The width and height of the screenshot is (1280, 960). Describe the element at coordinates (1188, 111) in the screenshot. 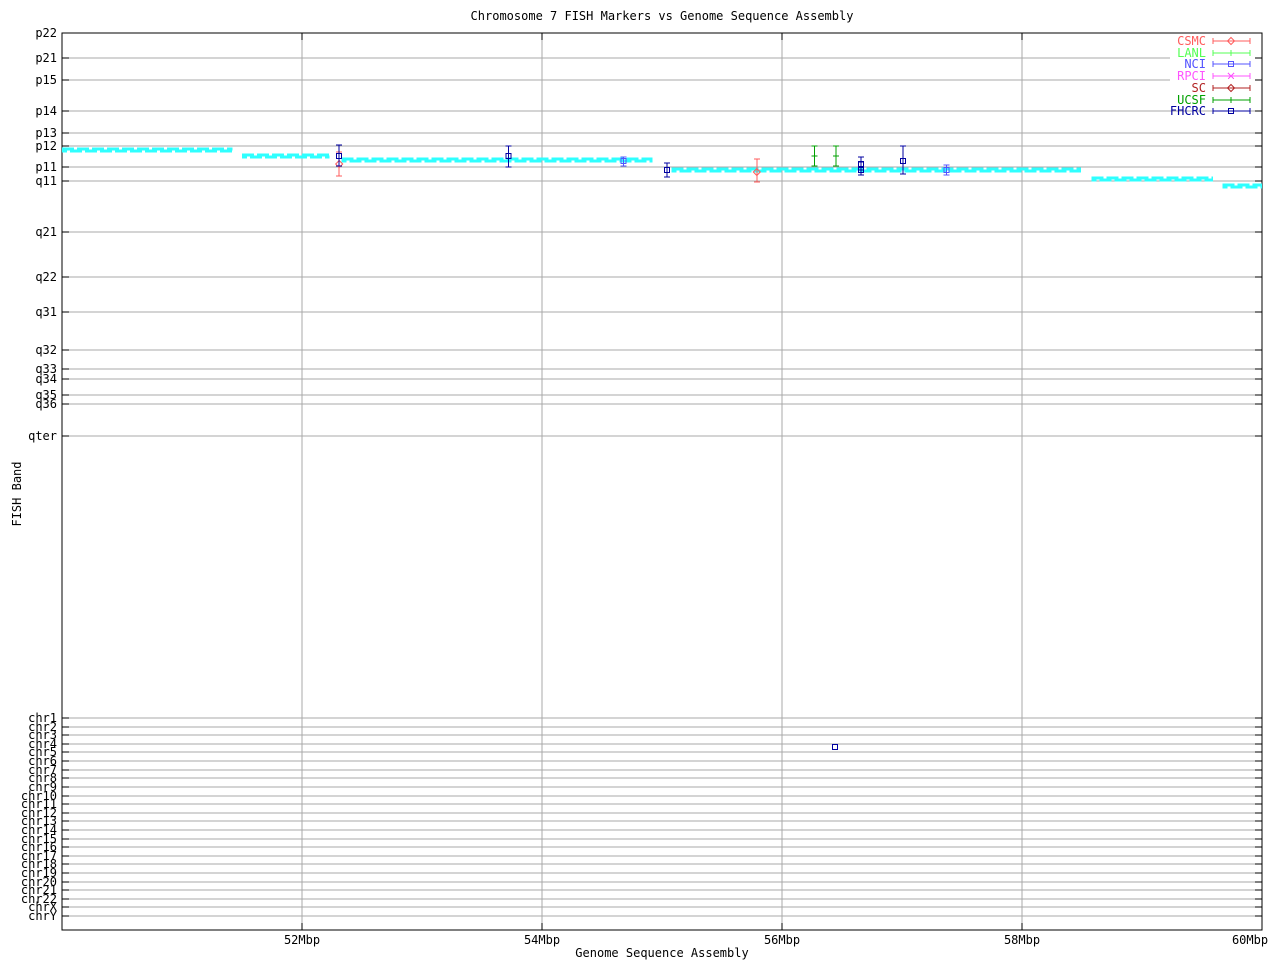

I see `legend-label-fhcrc: FHCRC` at that location.